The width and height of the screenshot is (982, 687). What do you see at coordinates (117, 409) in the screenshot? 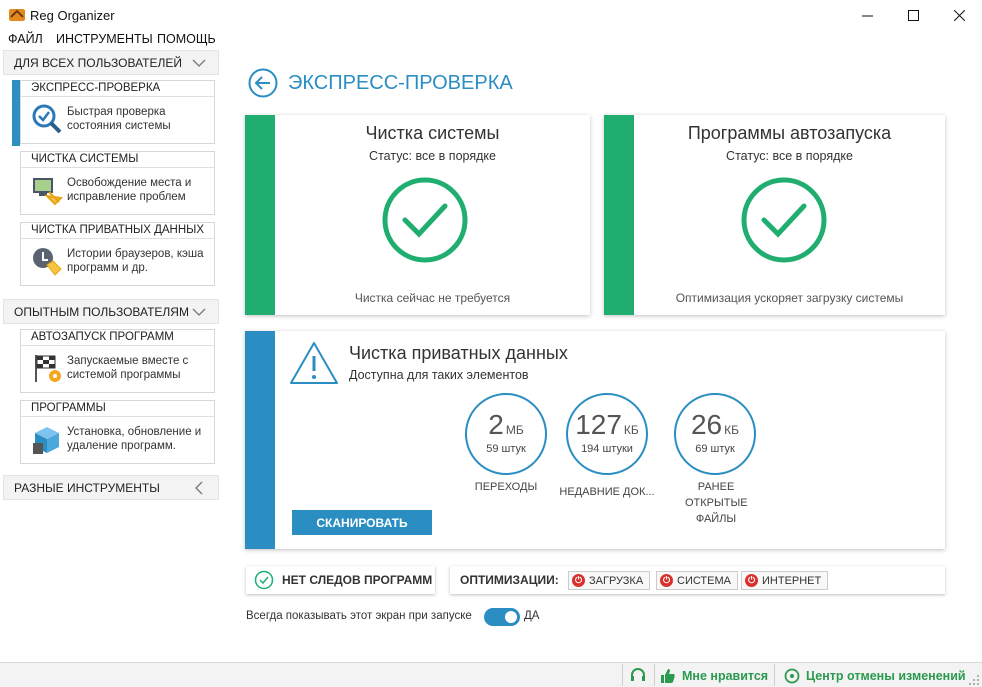
I see `sidebar-item-title: ПРОГРАММЫ` at bounding box center [117, 409].